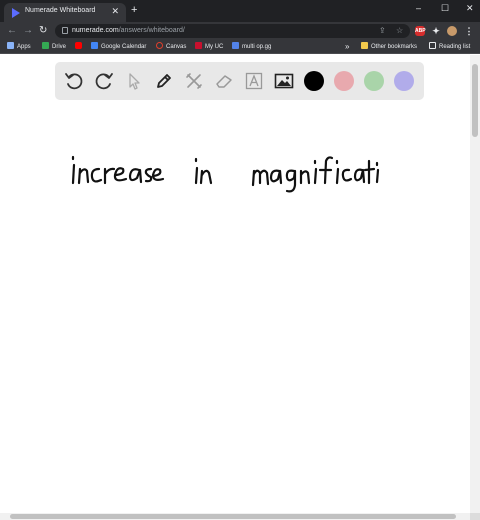 The image size is (480, 520). I want to click on minimize-button: –, so click(418, 8).